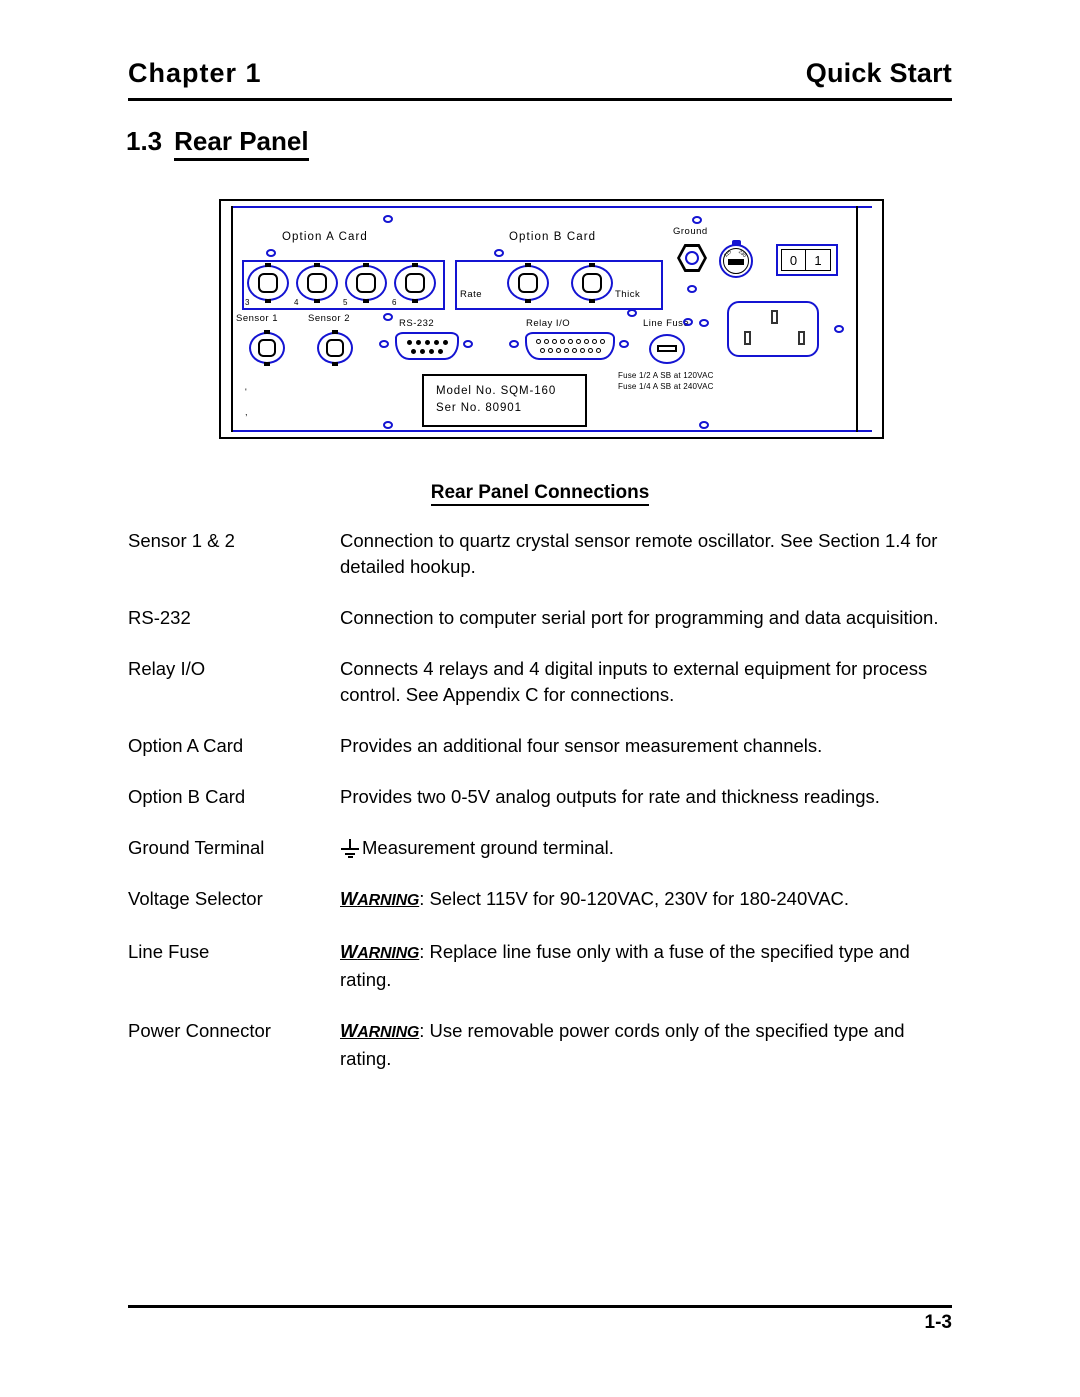  What do you see at coordinates (329, 318) in the screenshot?
I see `figure-label-sensor-2: Sensor 2` at bounding box center [329, 318].